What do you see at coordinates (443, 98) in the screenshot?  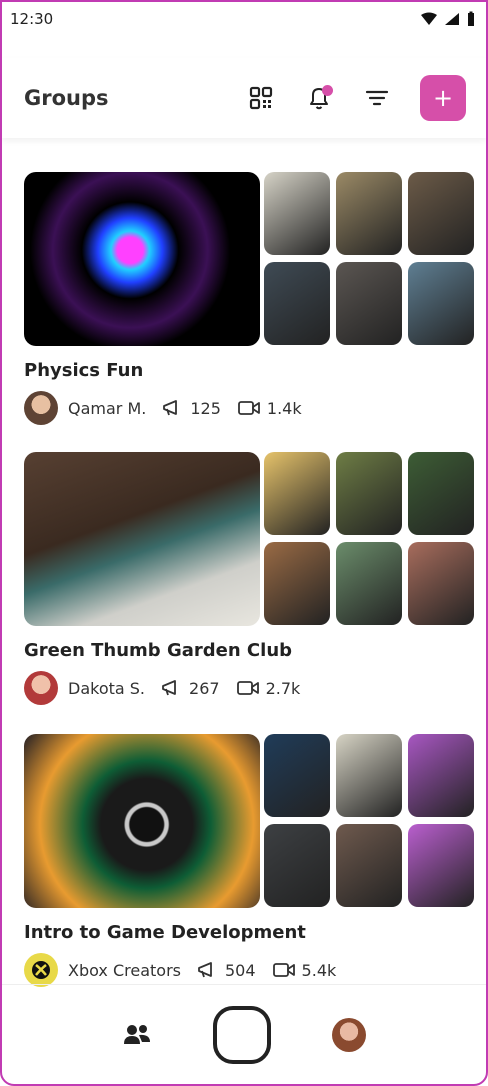 I see `add-group-button: +` at bounding box center [443, 98].